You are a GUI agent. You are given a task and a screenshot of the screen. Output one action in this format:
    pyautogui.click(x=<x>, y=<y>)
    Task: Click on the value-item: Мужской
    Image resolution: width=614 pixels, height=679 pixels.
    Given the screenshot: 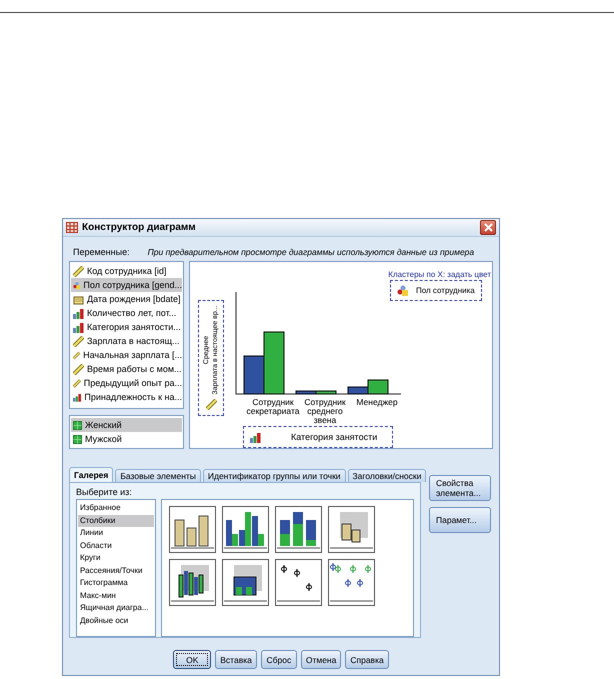 What is the action you would take?
    pyautogui.click(x=126, y=439)
    